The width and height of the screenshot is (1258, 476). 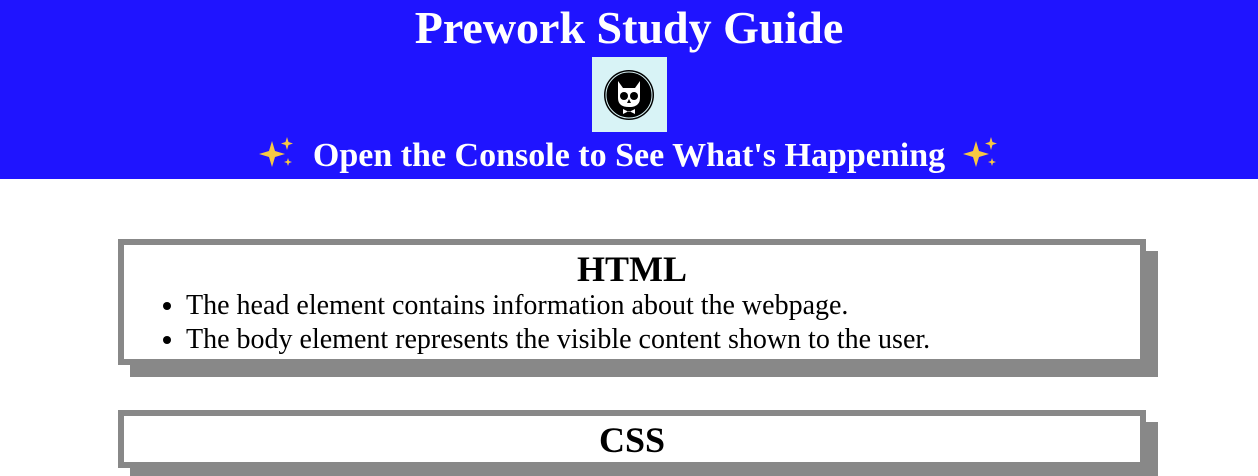 What do you see at coordinates (631, 269) in the screenshot?
I see `section-title: HTML` at bounding box center [631, 269].